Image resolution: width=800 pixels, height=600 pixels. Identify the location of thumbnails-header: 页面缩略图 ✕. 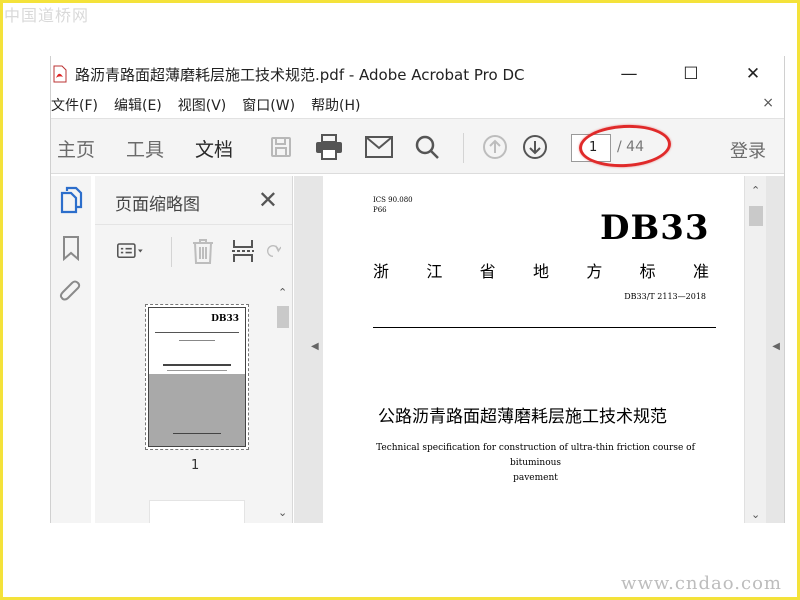
(193, 200).